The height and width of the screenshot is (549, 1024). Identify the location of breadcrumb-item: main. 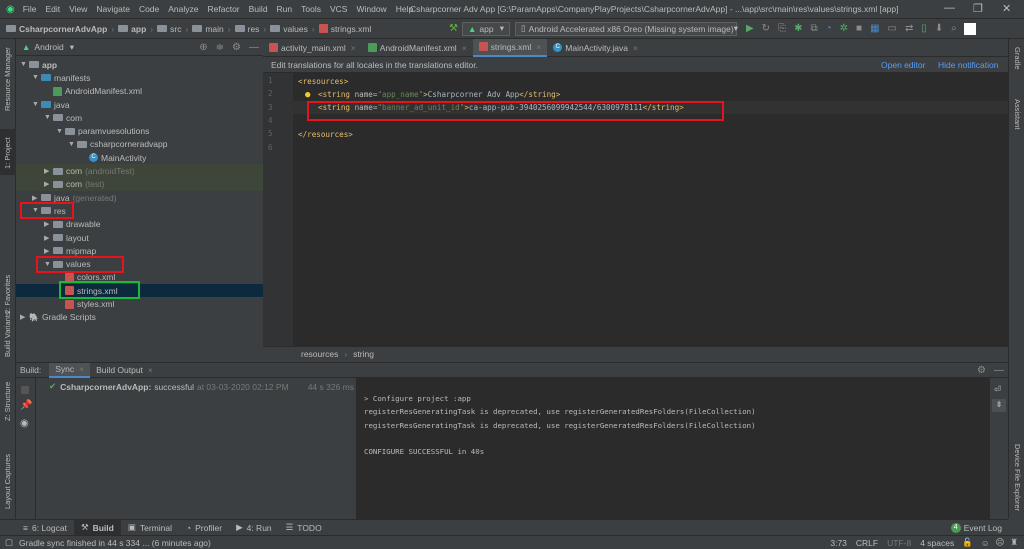
(214, 29).